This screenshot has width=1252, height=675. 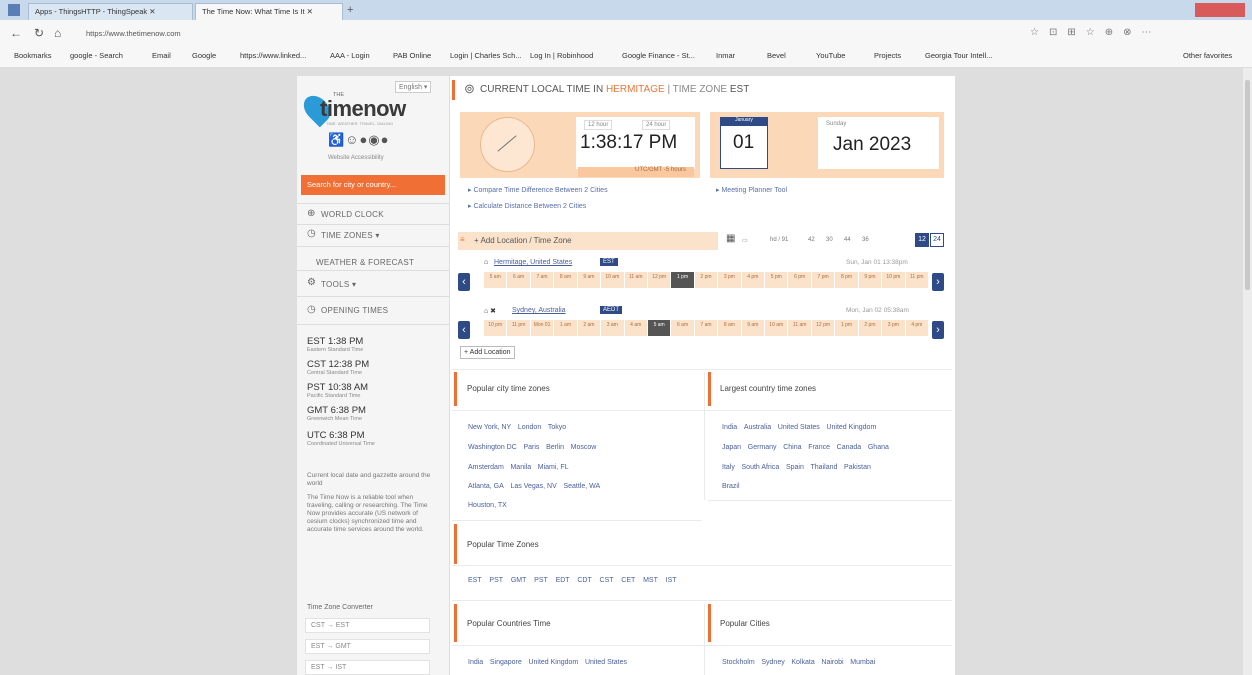 I want to click on city-link: Houston, TX, so click(x=487, y=505).